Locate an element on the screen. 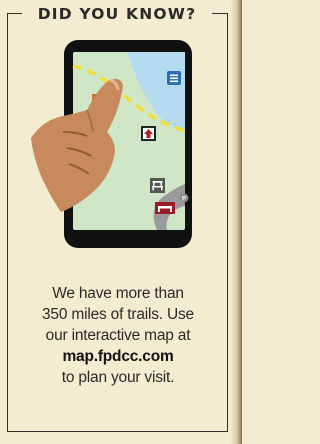  did-you-know-heading: DID YOU KNOW? is located at coordinates (117, 14).